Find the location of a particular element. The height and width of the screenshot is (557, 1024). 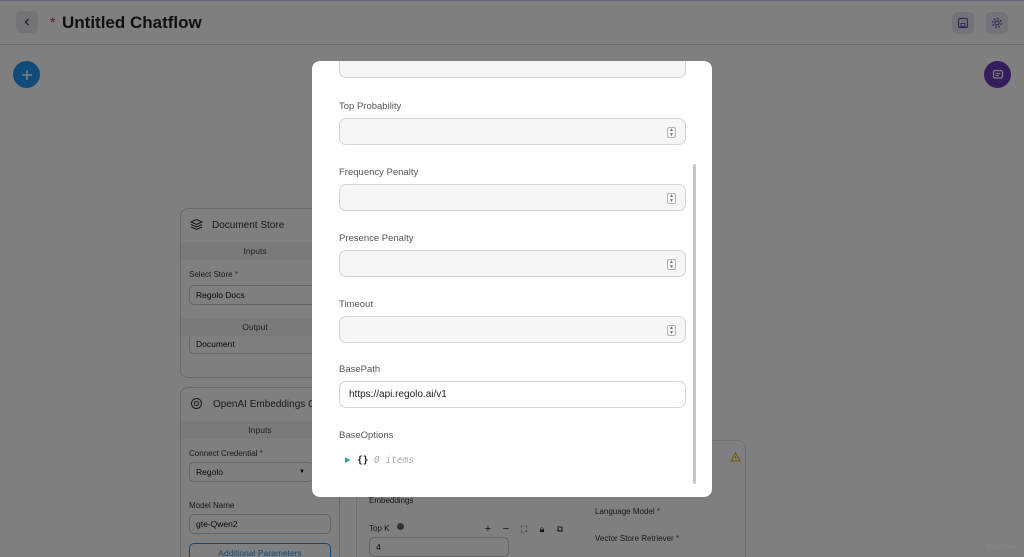

field-label-basepath: BasePath is located at coordinates (360, 369).